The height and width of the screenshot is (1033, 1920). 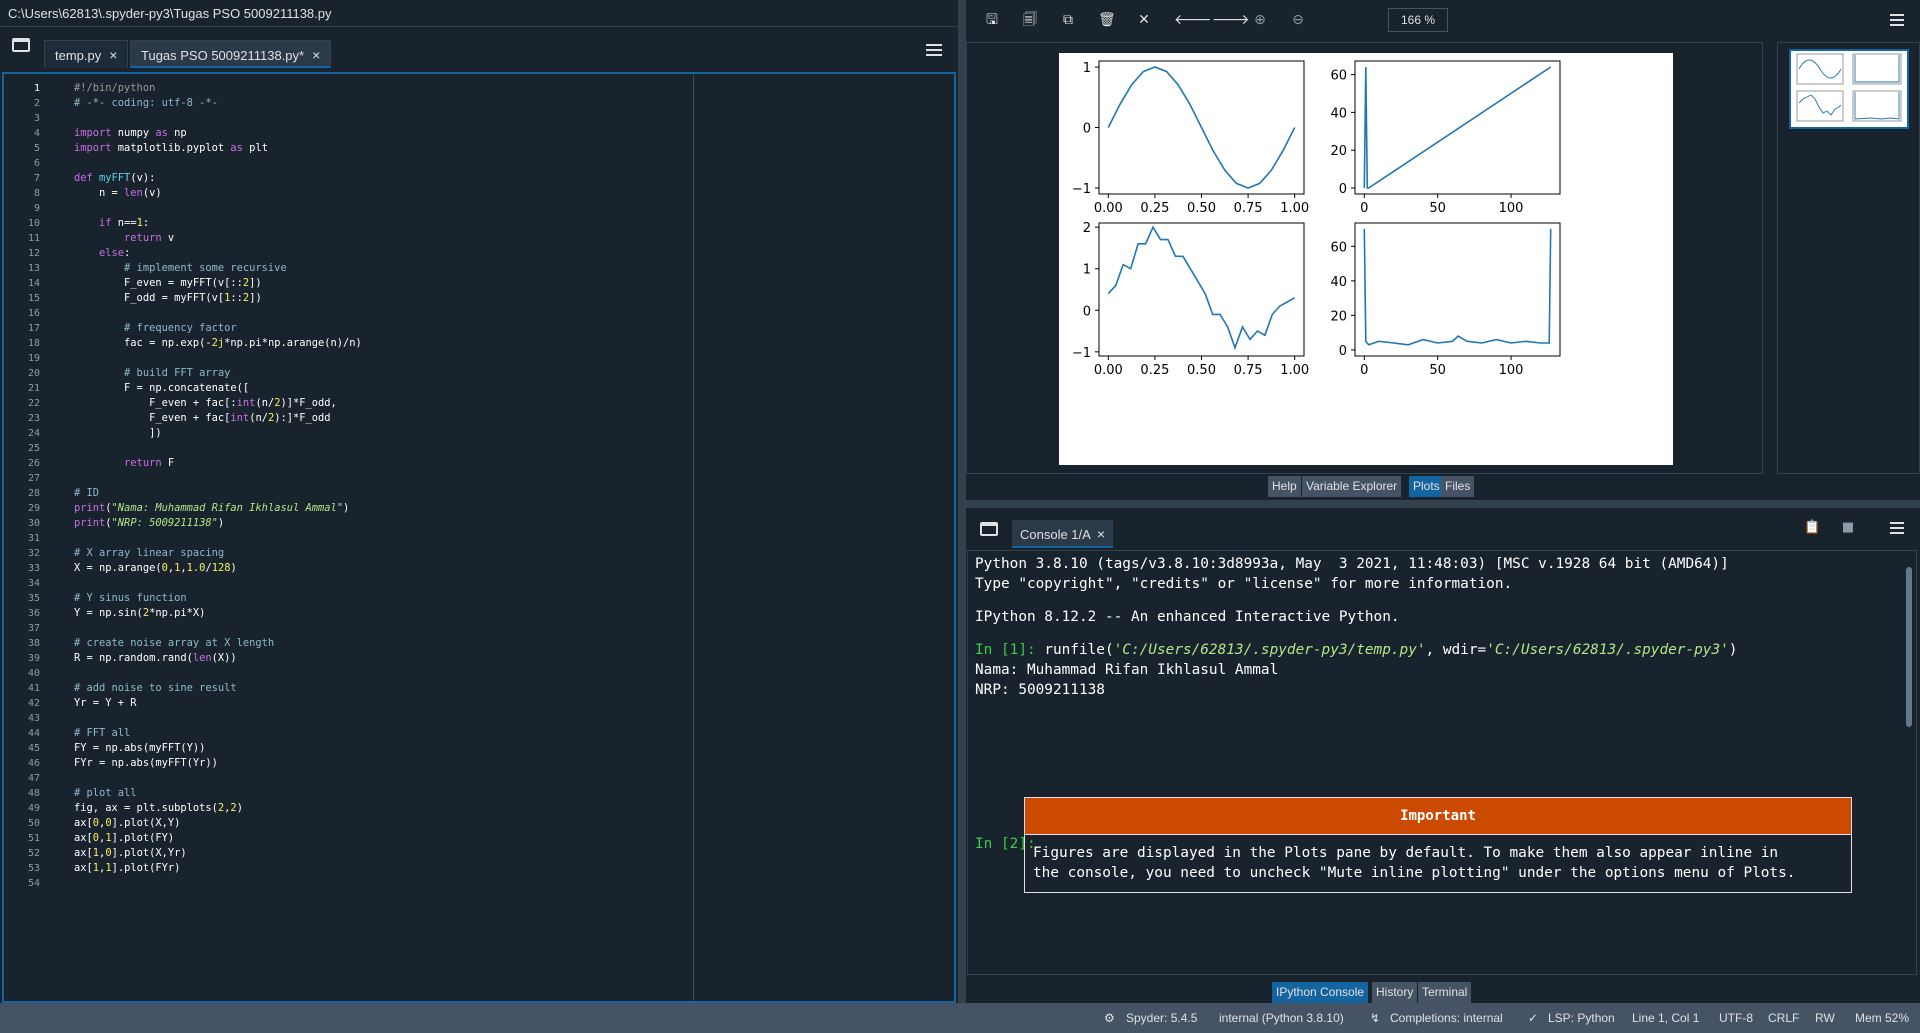 I want to click on plots-pane-tabs: Help Variable Explorer Plots Files, so click(x=1443, y=488).